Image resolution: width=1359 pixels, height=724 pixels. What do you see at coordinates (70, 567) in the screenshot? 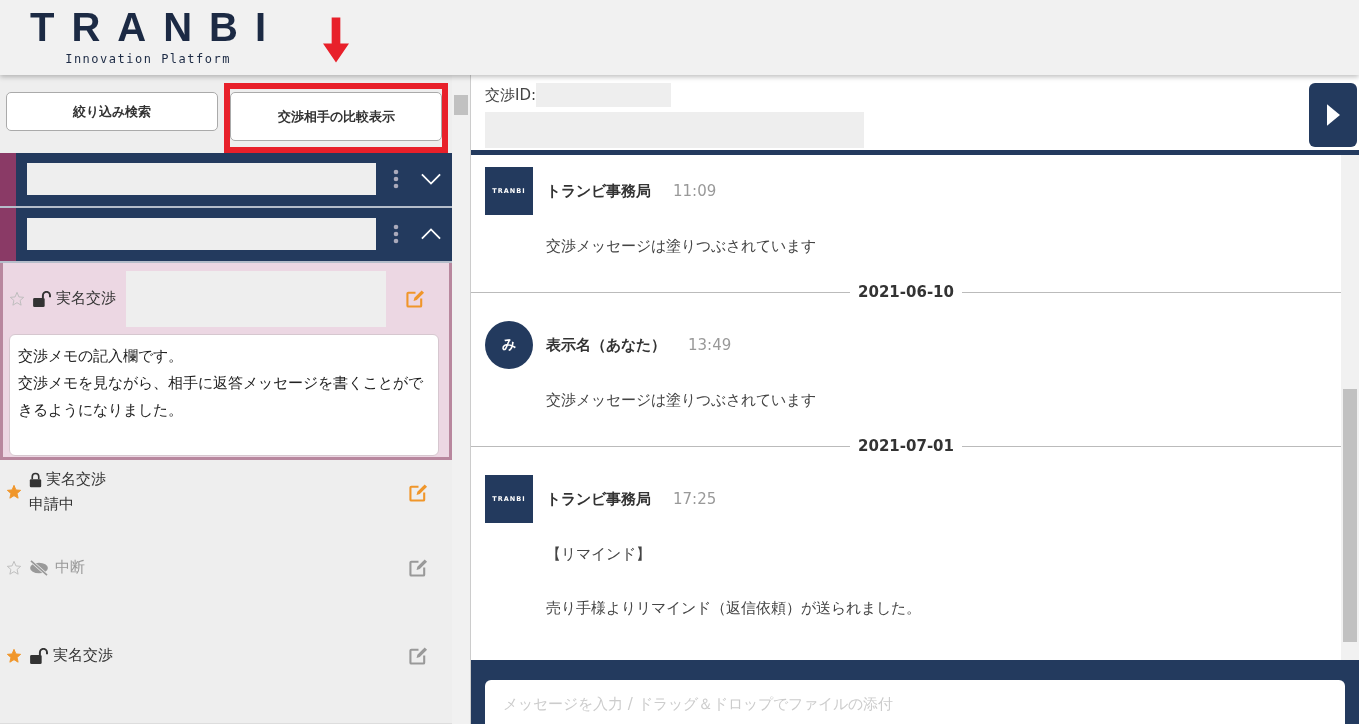
I see `deal-label: 中断` at bounding box center [70, 567].